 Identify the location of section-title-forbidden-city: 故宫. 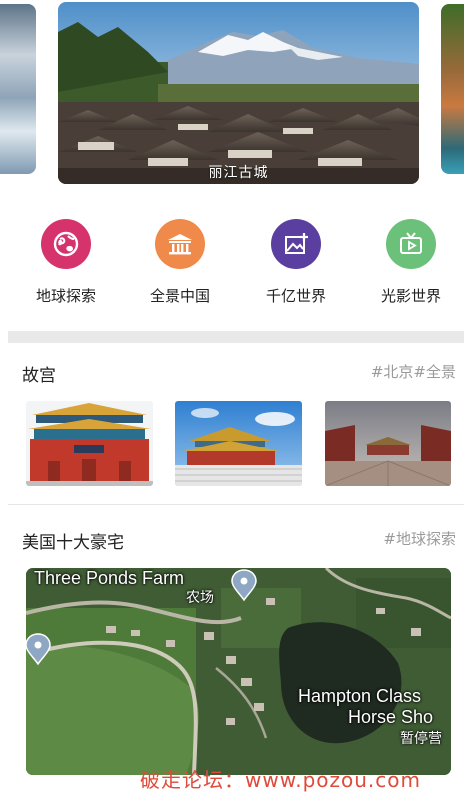
(39, 373).